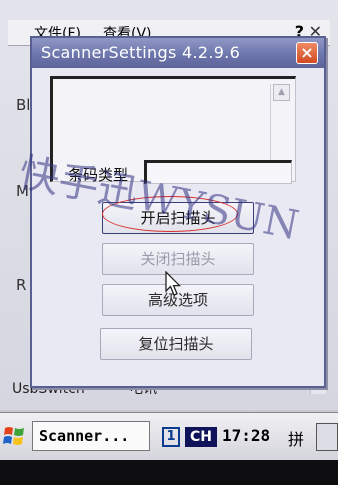  I want to click on scroll-up-icon: ▲, so click(281, 92).